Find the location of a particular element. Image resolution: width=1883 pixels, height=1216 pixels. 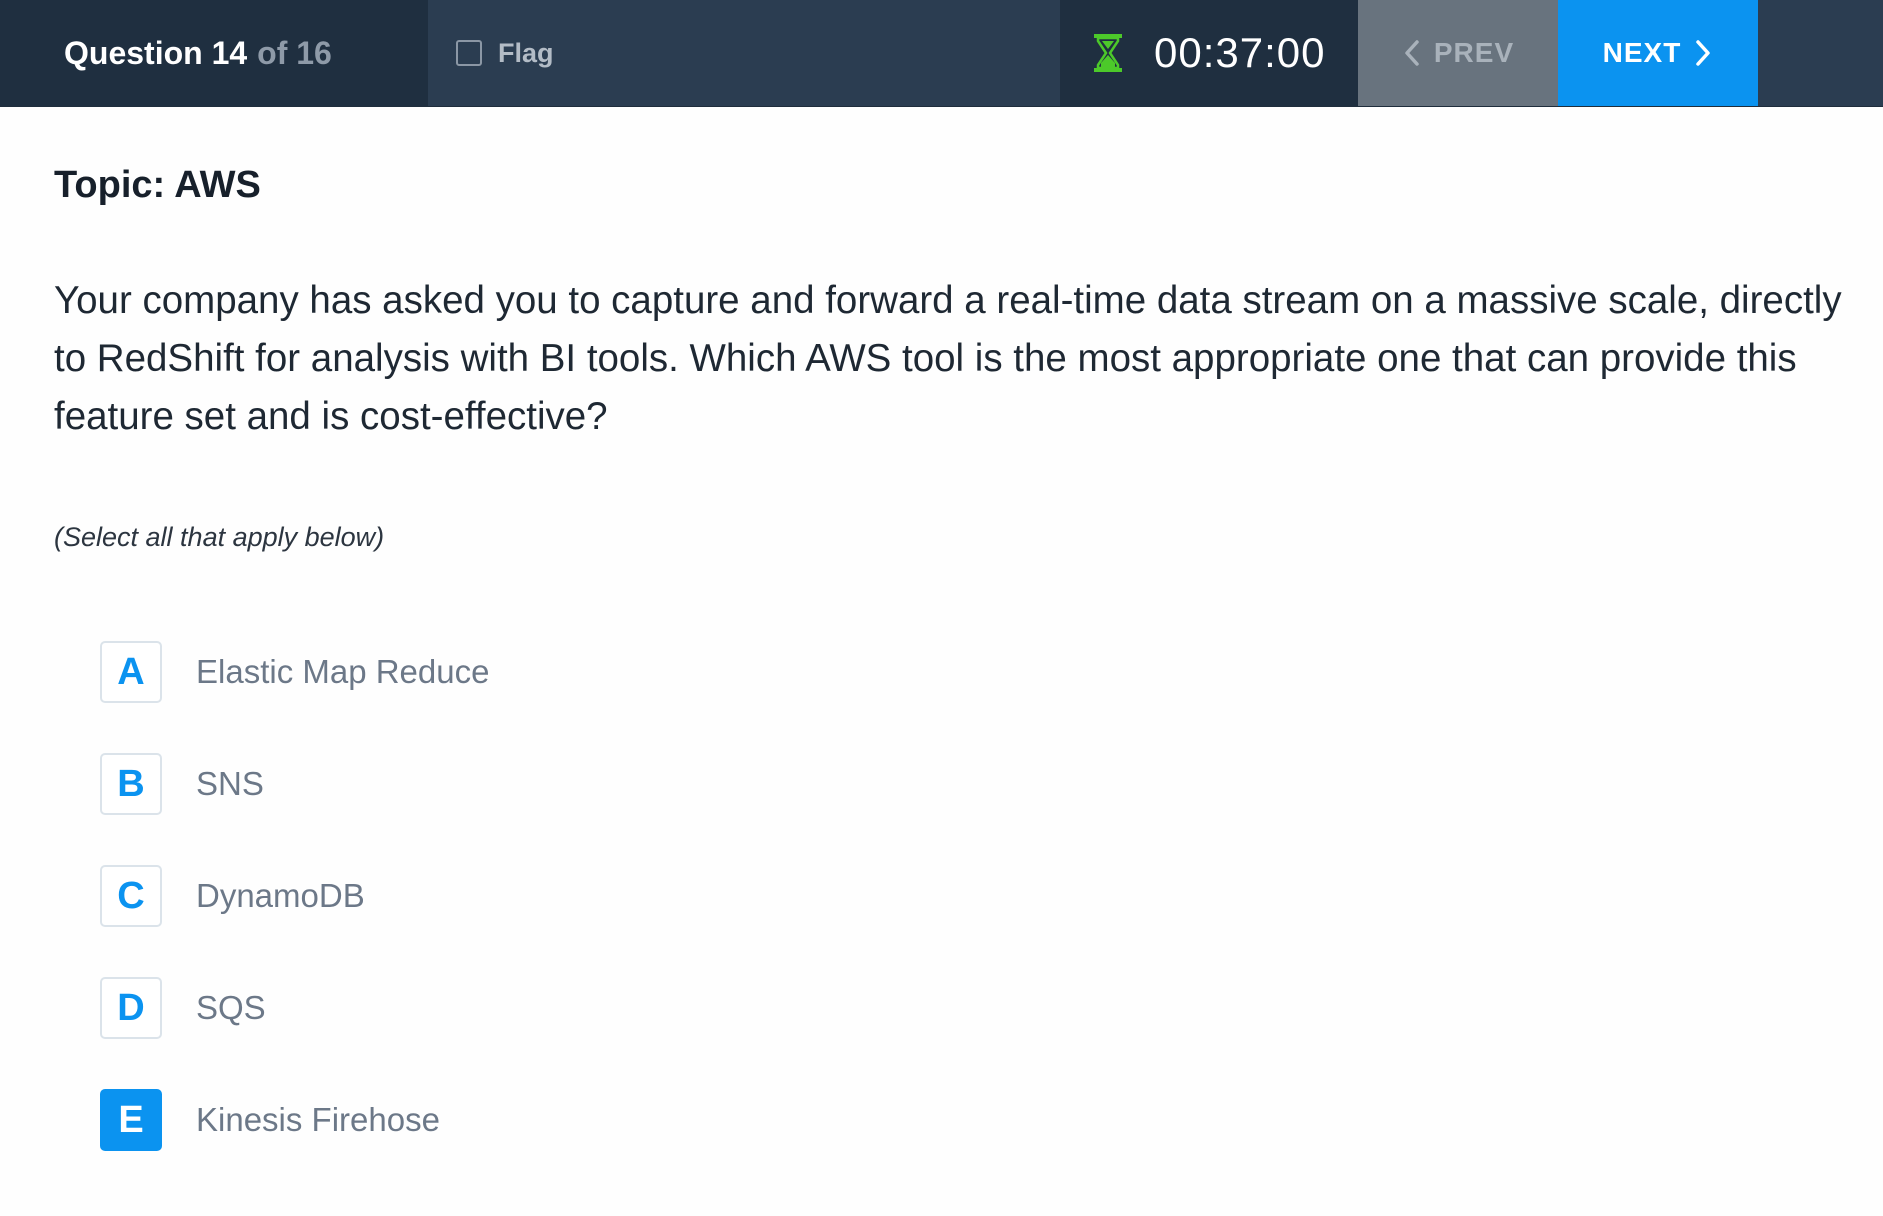

exam-timer: 00:37:00 is located at coordinates (1209, 53).